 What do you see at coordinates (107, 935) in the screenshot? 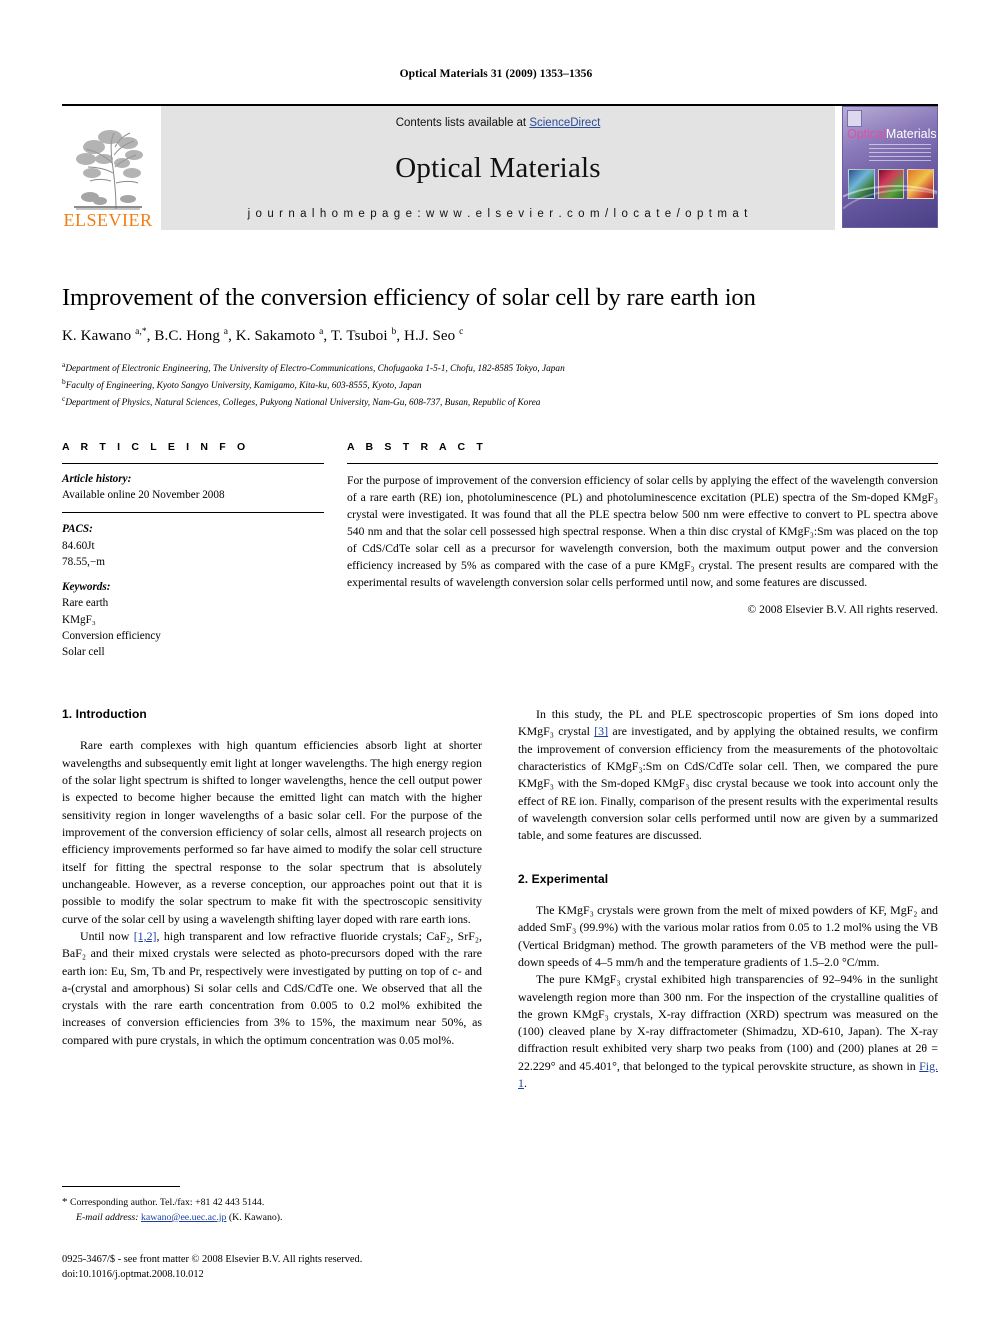
I see `intro-p2-text-a: Until now` at bounding box center [107, 935].